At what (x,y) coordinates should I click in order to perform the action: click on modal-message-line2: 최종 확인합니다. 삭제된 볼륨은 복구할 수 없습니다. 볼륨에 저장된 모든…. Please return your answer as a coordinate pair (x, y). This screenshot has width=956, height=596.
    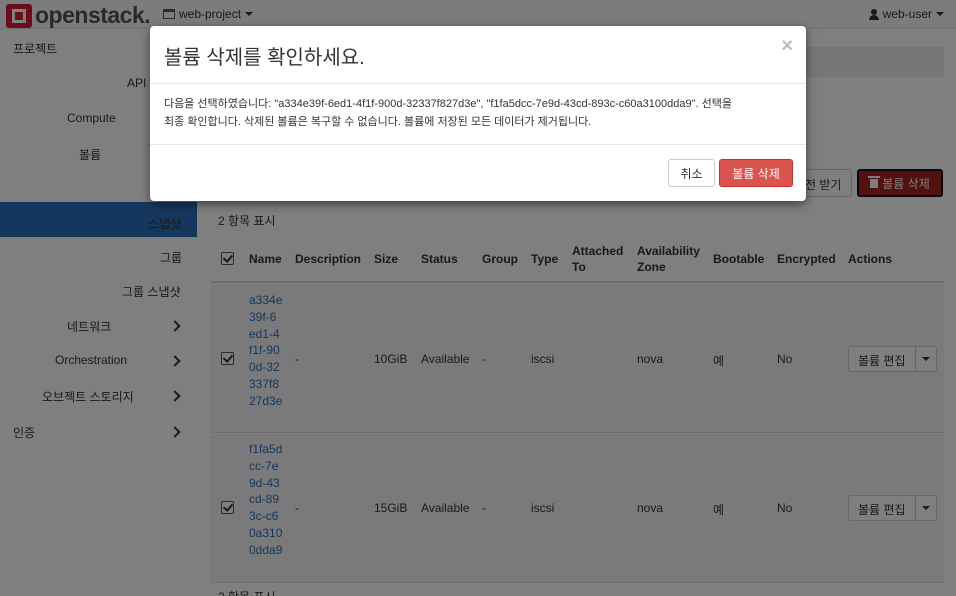
    Looking at the image, I should click on (378, 122).